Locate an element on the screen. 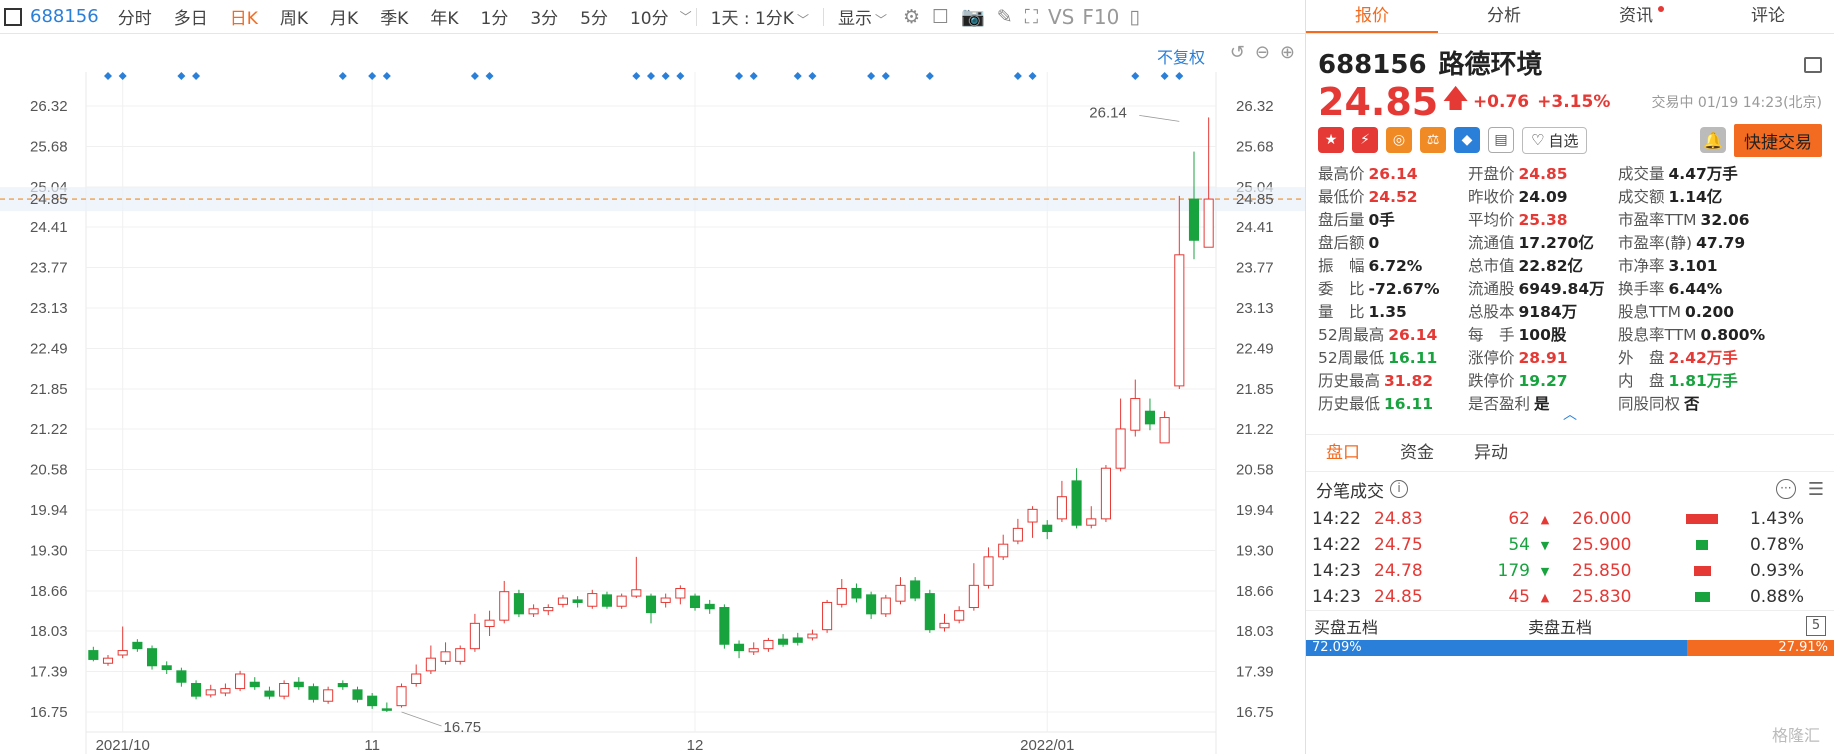 The height and width of the screenshot is (754, 1834). period-weekly: 周K is located at coordinates (294, 16).